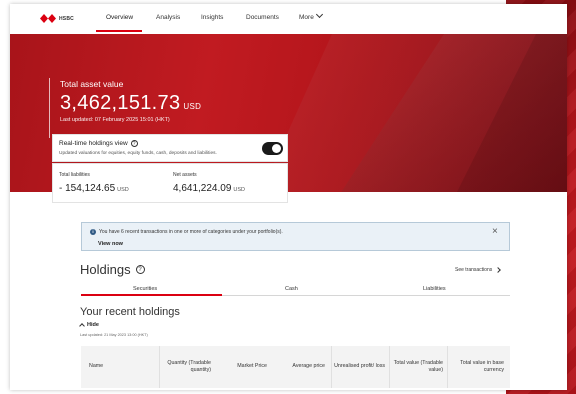  What do you see at coordinates (262, 17) in the screenshot?
I see `nav-documents: Documents` at bounding box center [262, 17].